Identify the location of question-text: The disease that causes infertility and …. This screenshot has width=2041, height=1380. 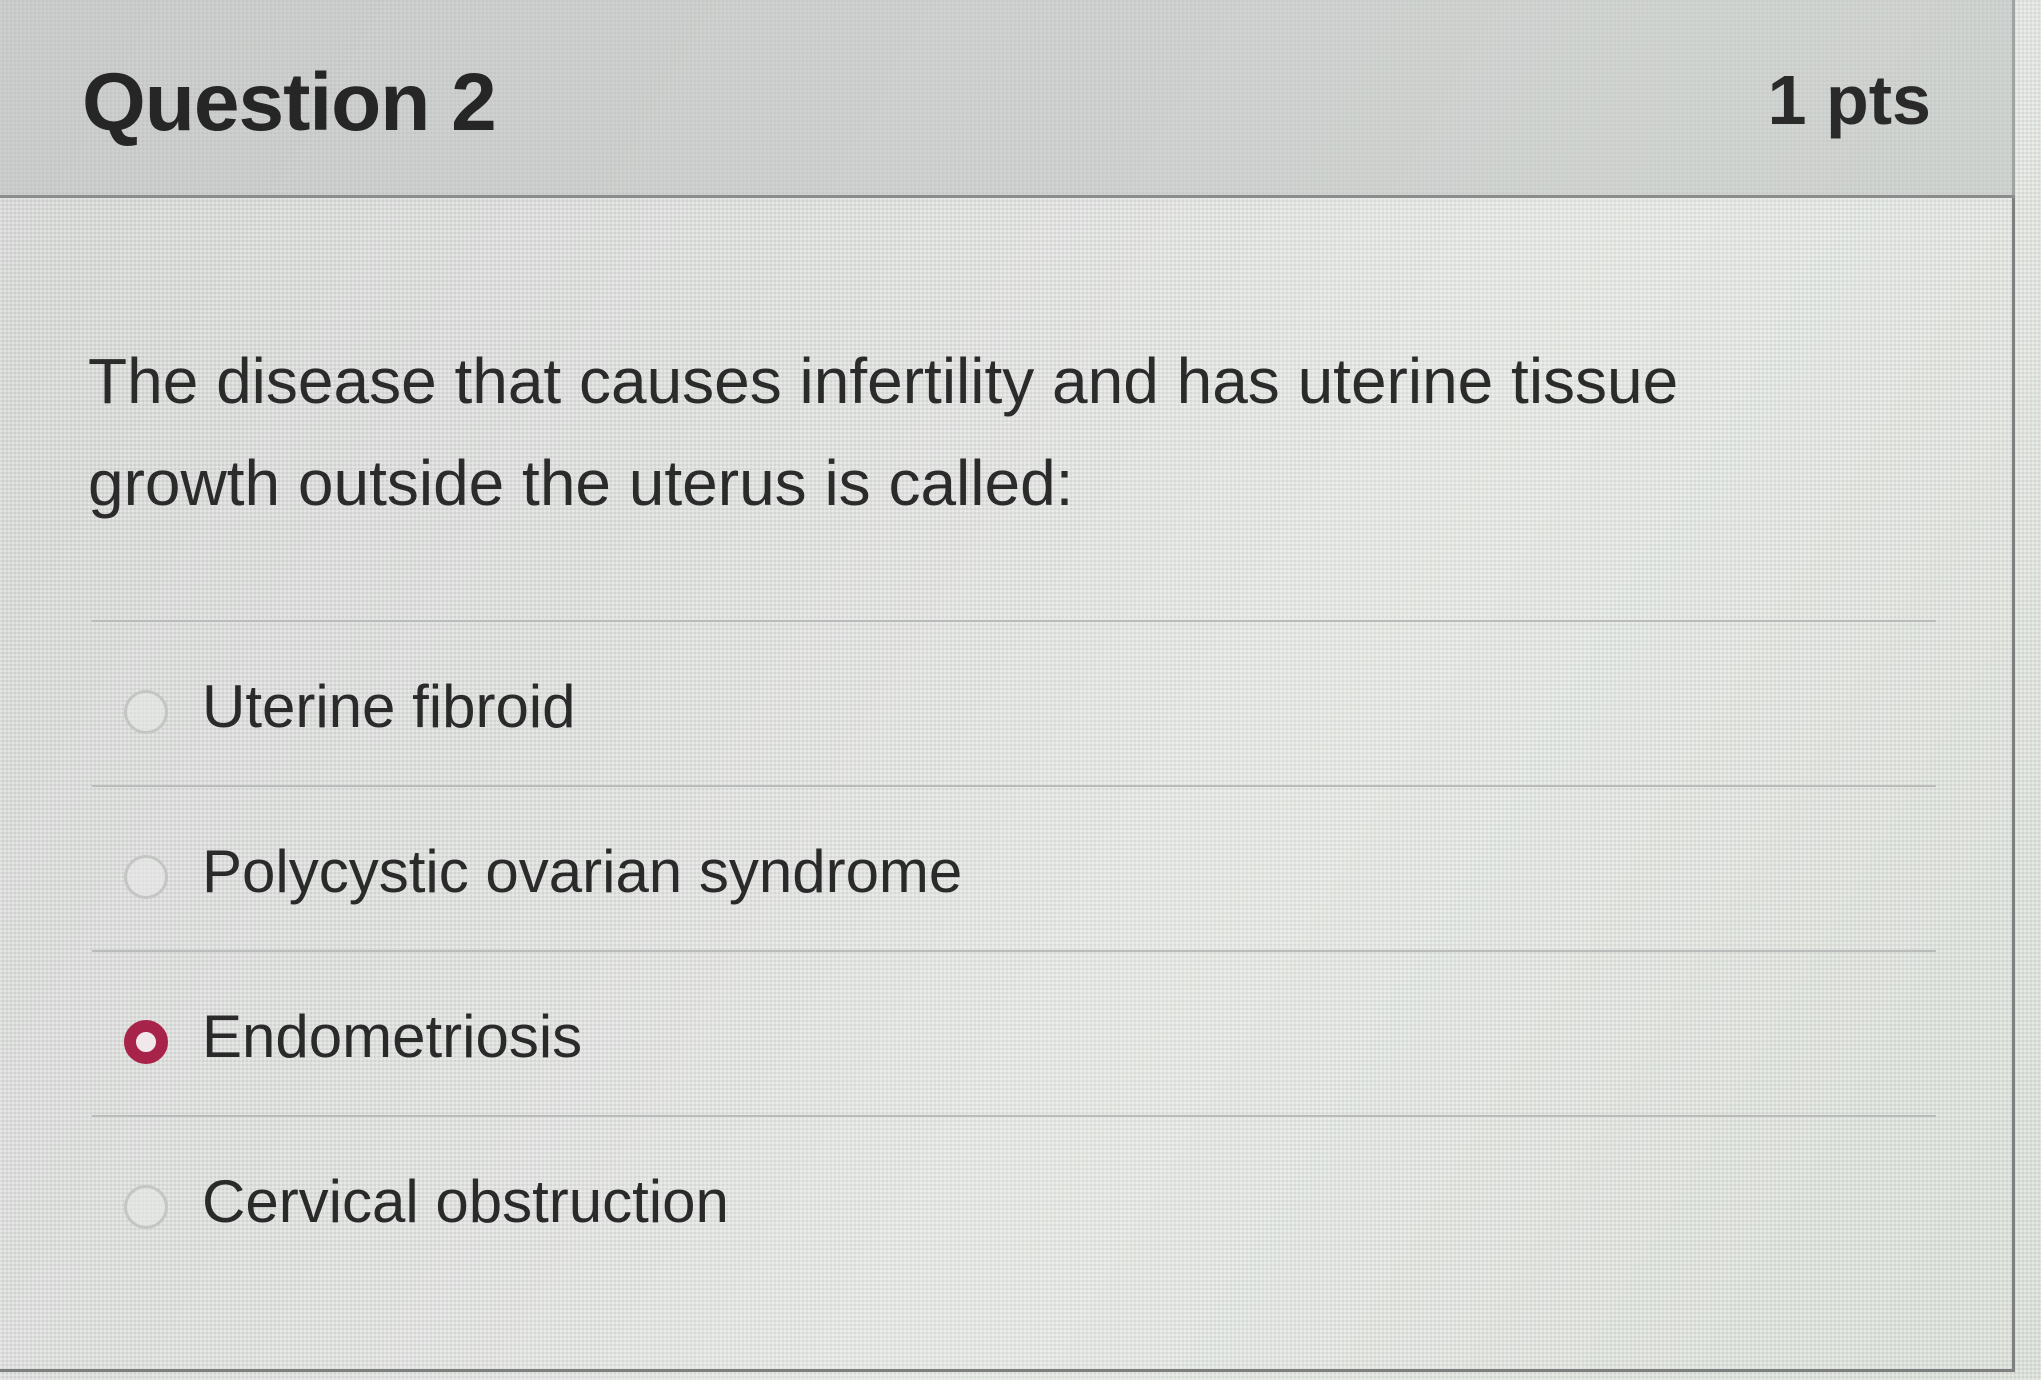
(883, 432).